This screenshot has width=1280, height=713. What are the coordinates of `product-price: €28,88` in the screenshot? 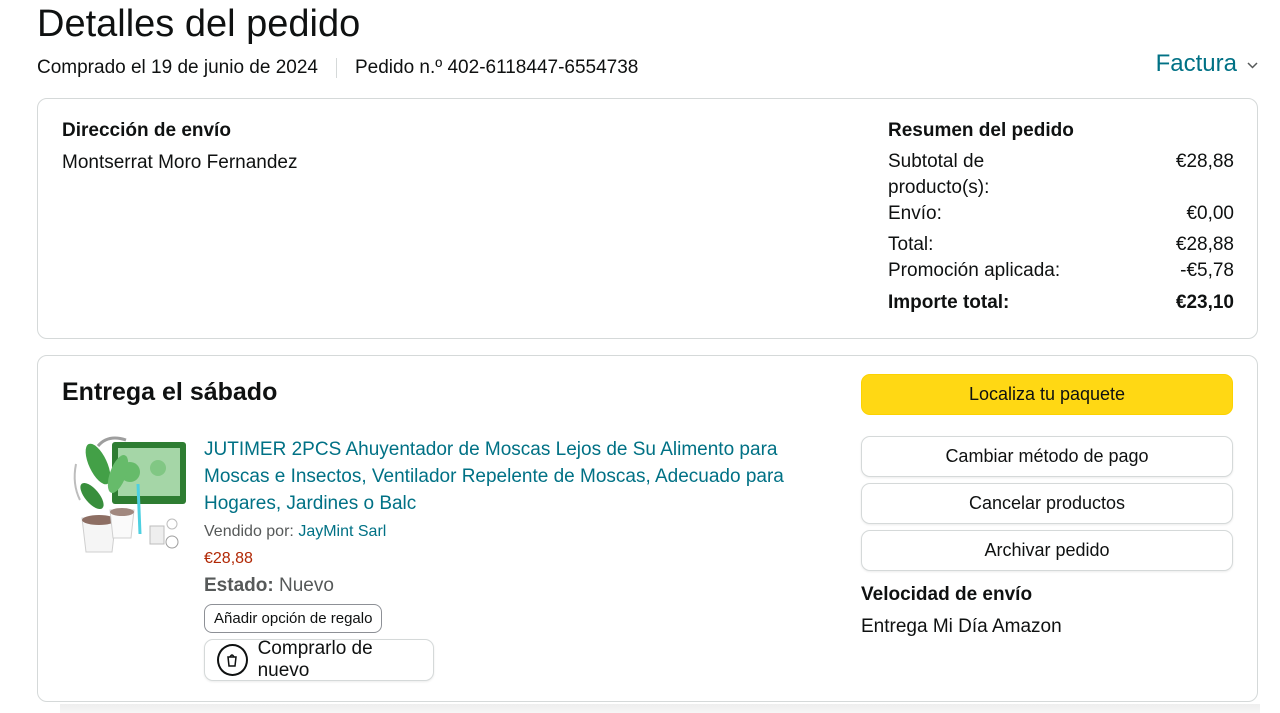 It's located at (228, 558).